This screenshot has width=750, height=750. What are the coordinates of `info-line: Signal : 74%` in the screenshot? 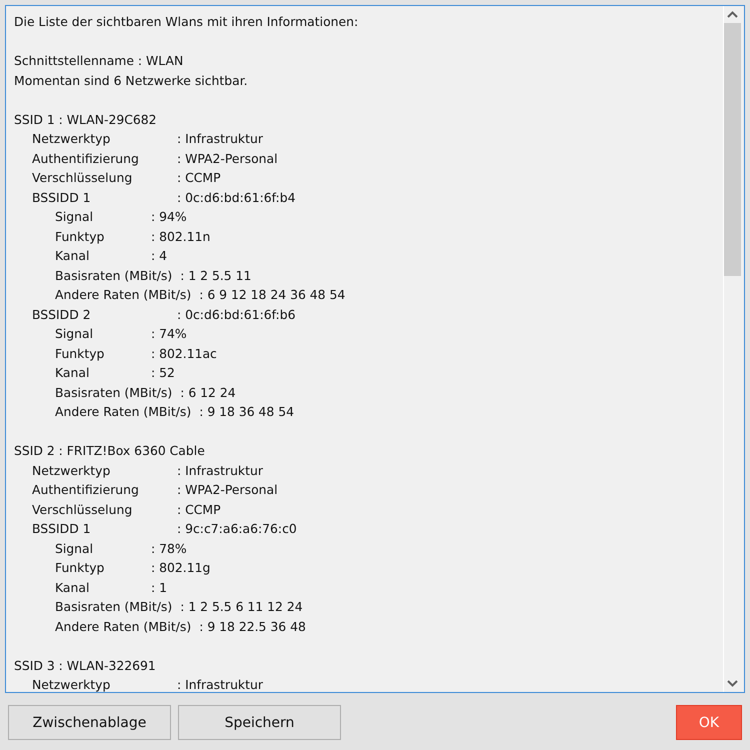 It's located at (121, 334).